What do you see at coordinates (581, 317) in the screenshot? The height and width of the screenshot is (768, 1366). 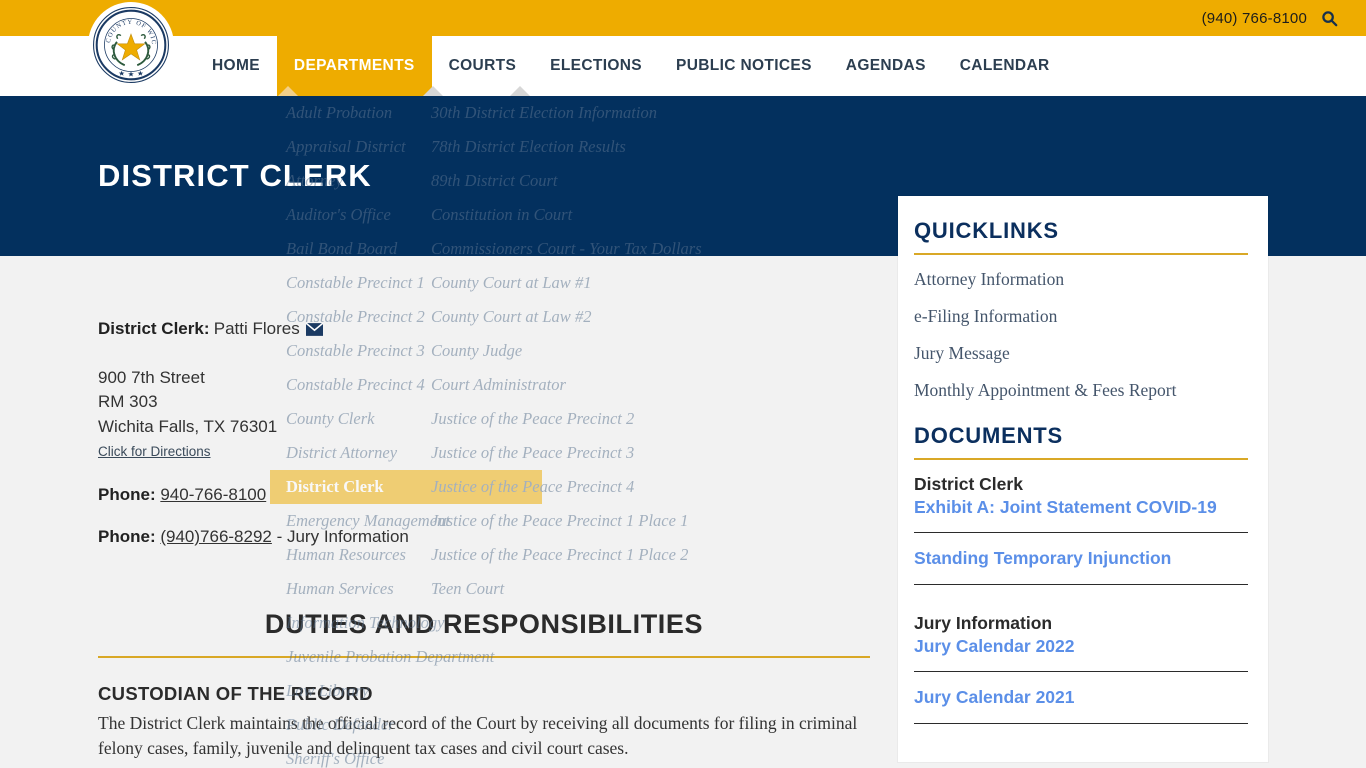 I see `dropdown-item-county-court-at-law-2: County Court at Law #2` at bounding box center [581, 317].